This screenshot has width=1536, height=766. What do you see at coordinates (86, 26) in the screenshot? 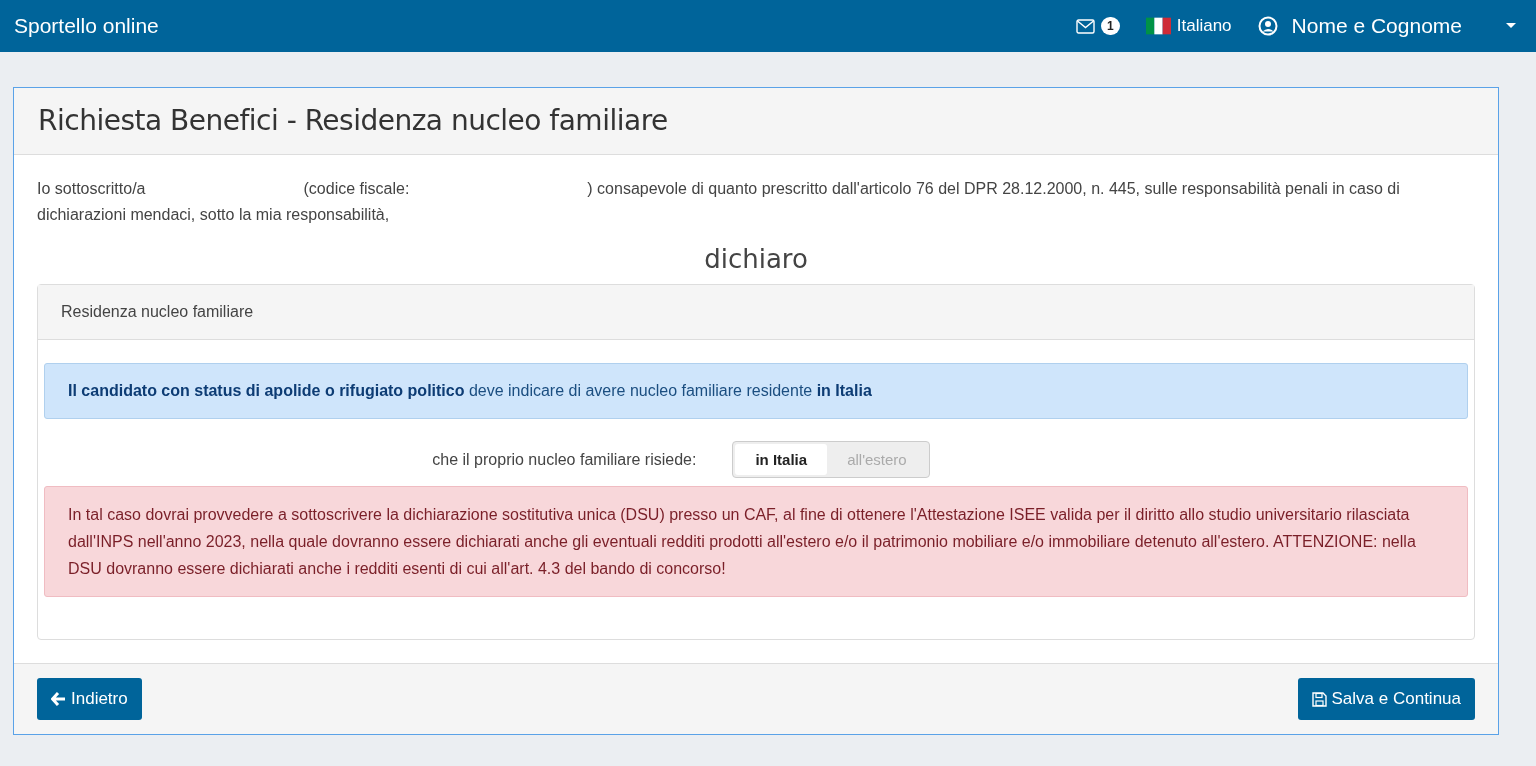
I see `brand-title: Sportello online` at bounding box center [86, 26].